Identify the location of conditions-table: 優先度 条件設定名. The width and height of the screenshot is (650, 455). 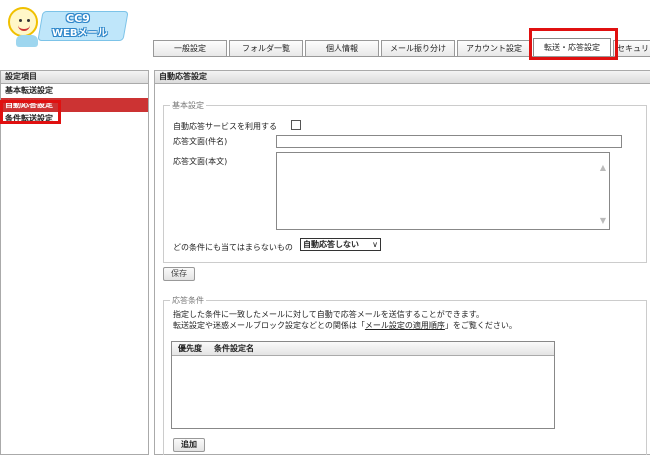
(363, 385).